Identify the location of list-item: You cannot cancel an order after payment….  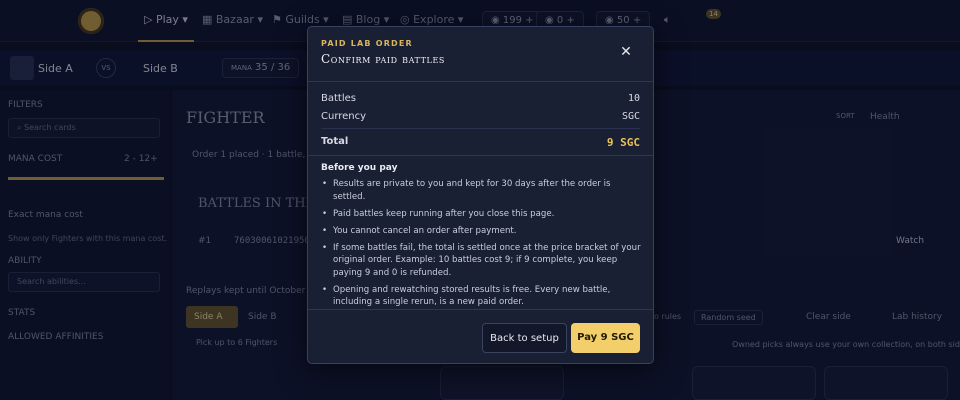
(482, 231).